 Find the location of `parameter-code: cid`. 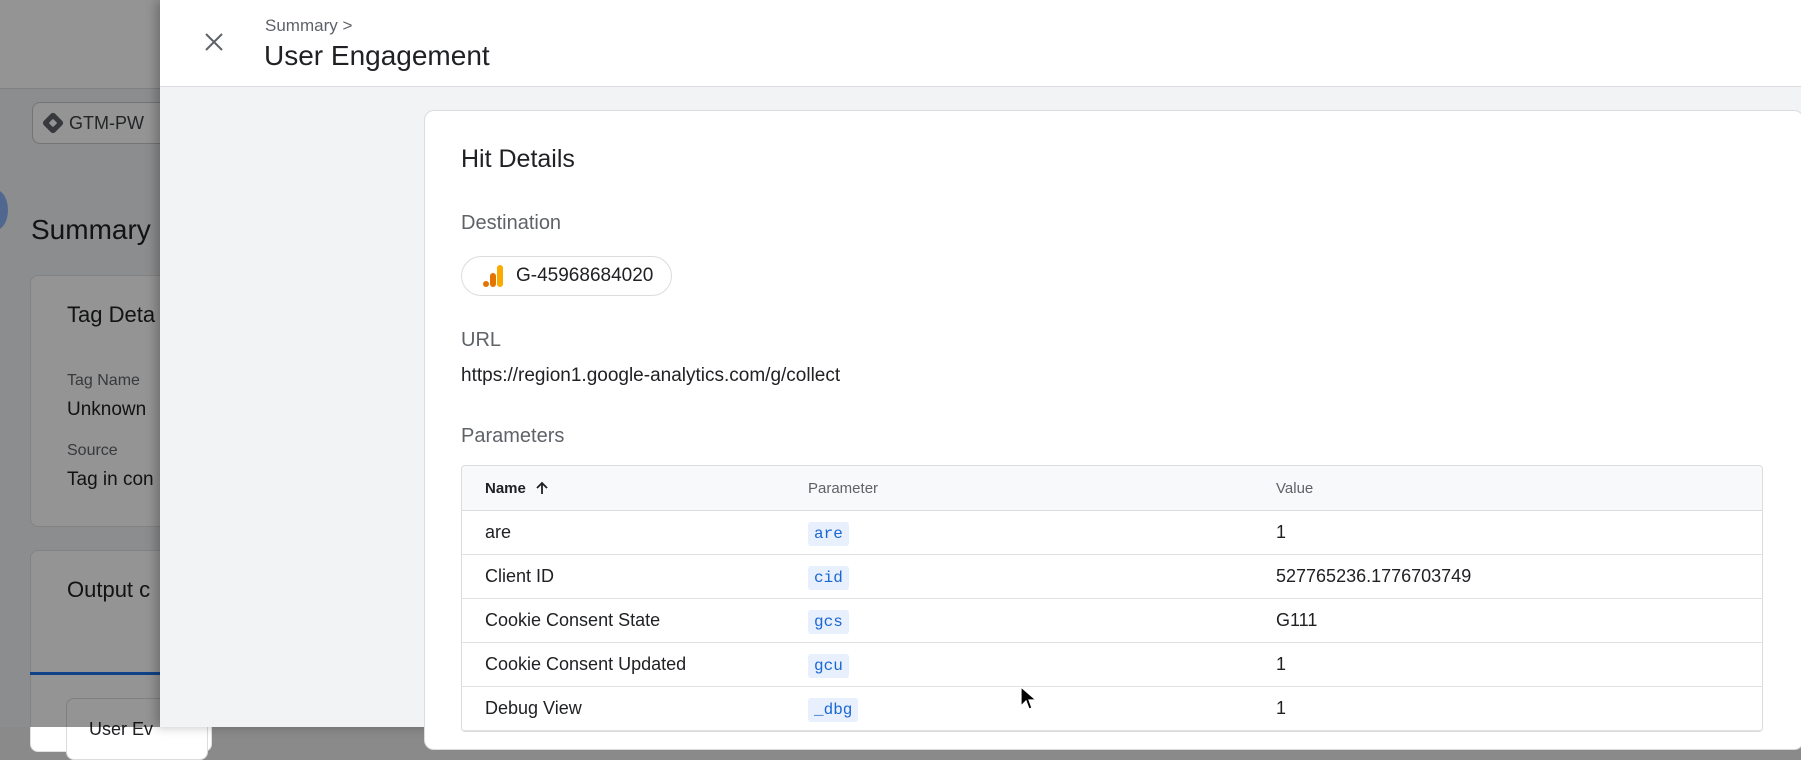

parameter-code: cid is located at coordinates (828, 578).